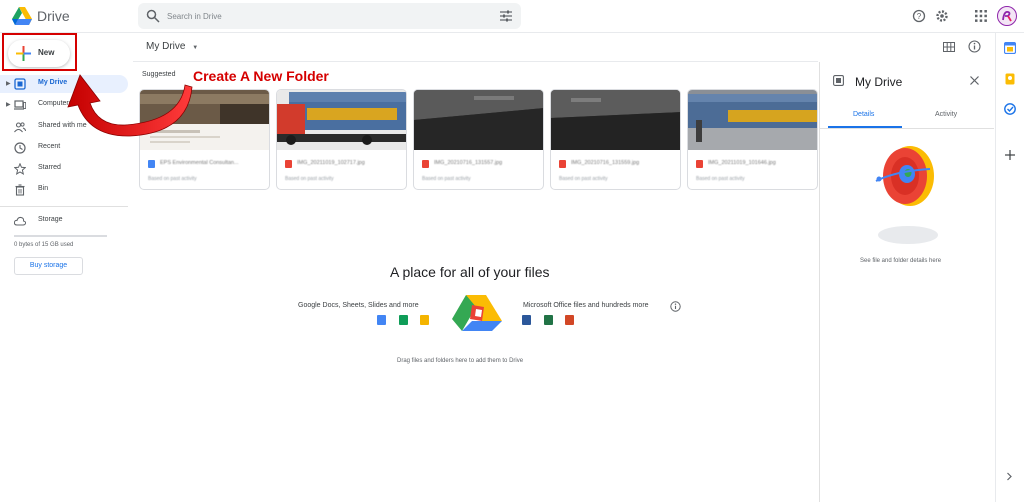 This screenshot has width=1024, height=502. What do you see at coordinates (261, 76) in the screenshot?
I see `annotation-label: Create A New Folder` at bounding box center [261, 76].